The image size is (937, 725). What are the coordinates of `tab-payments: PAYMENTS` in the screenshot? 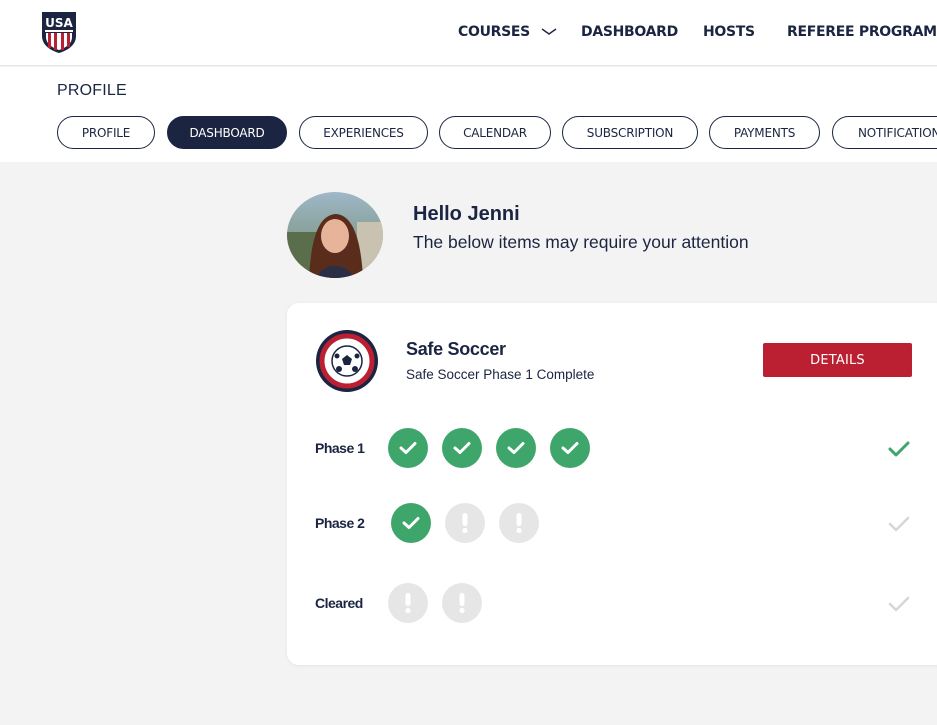 It's located at (764, 132).